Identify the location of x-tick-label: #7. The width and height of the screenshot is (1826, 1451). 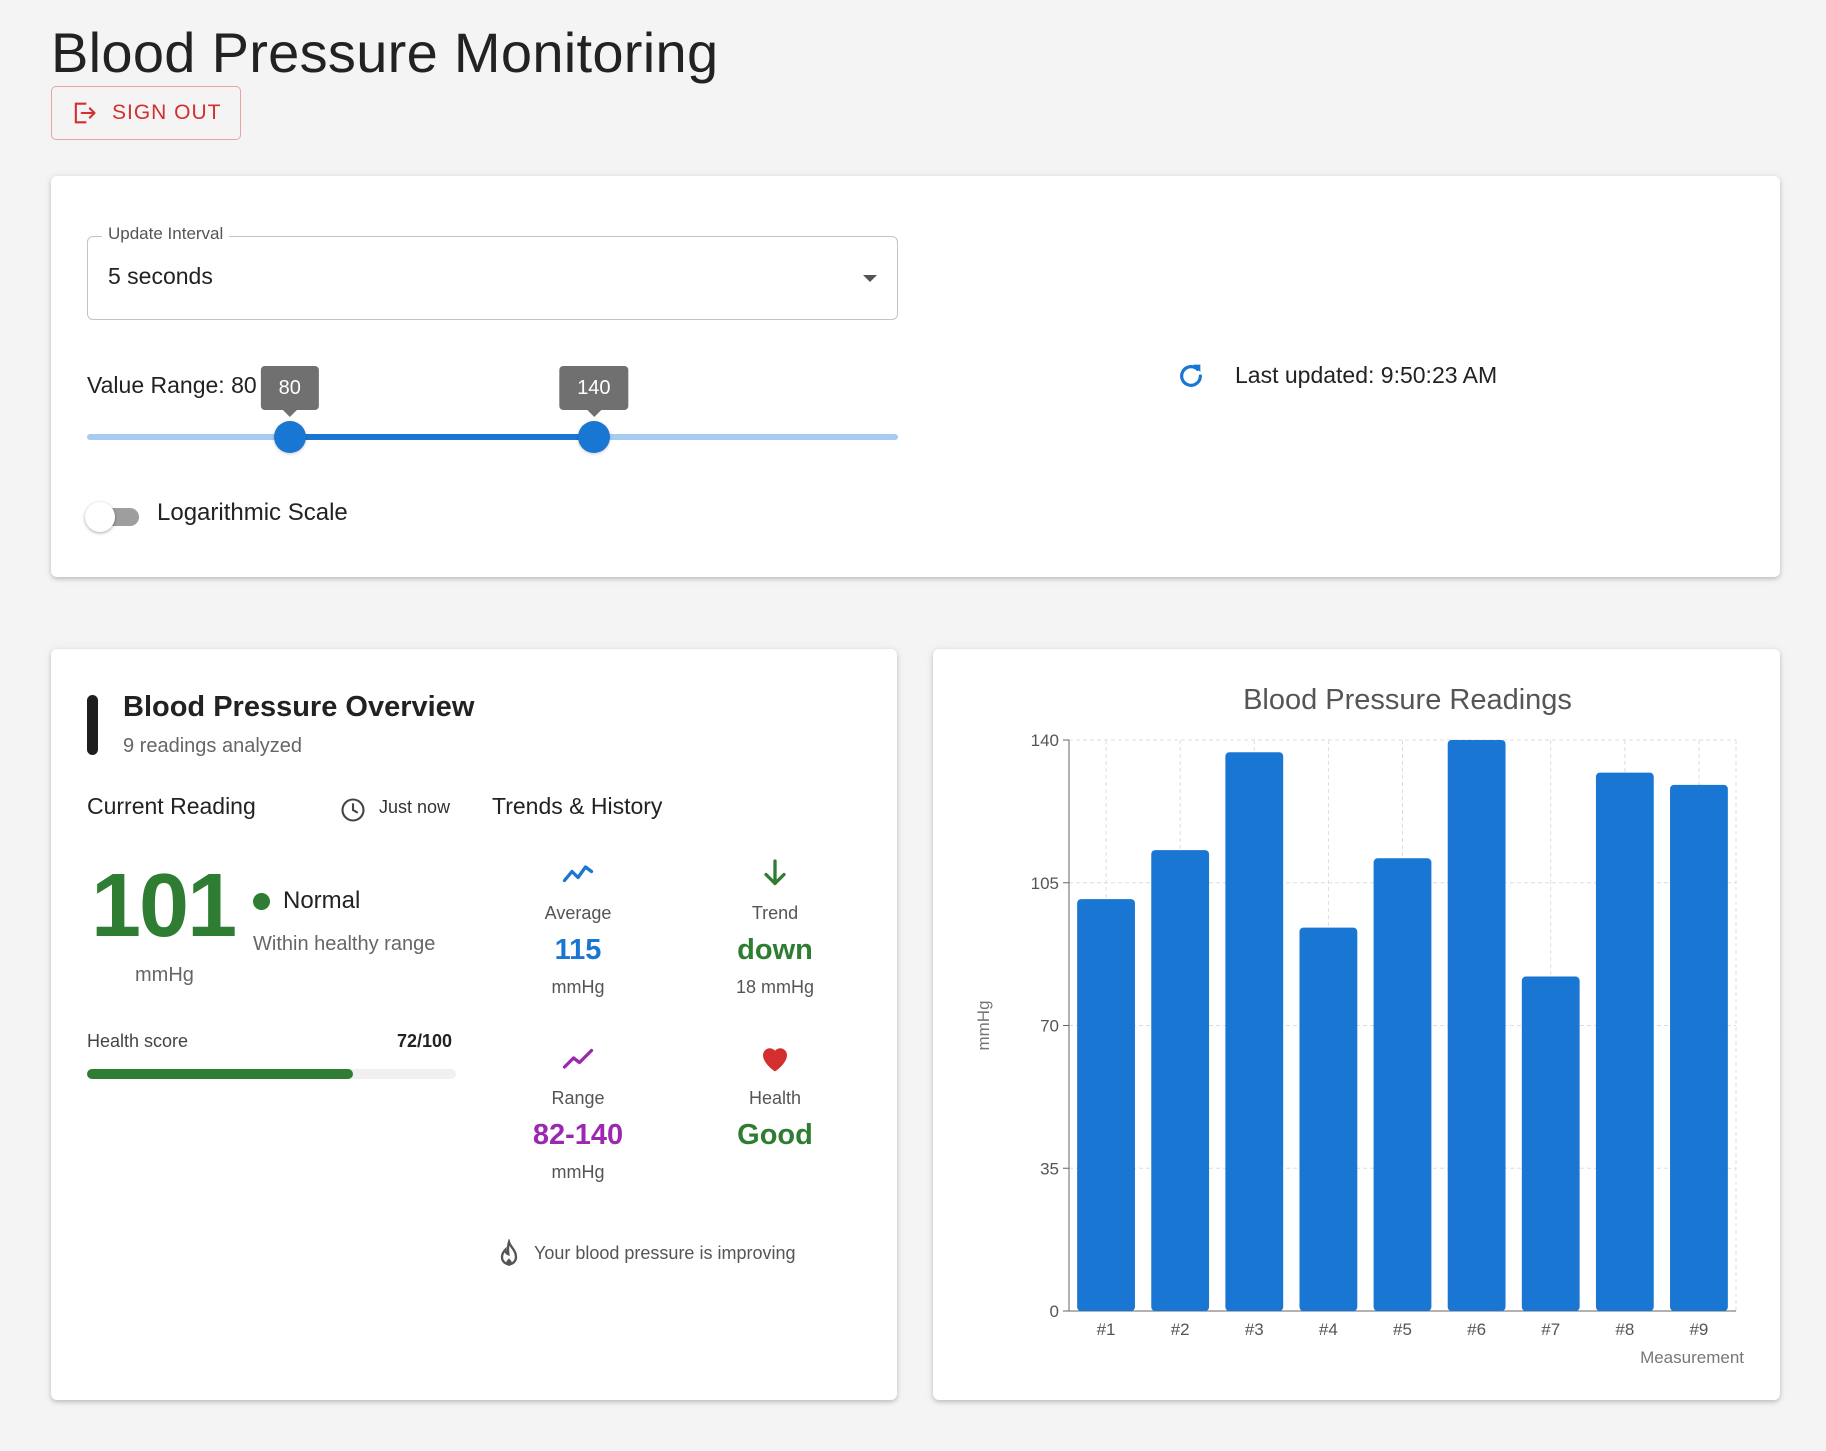
(1550, 1329).